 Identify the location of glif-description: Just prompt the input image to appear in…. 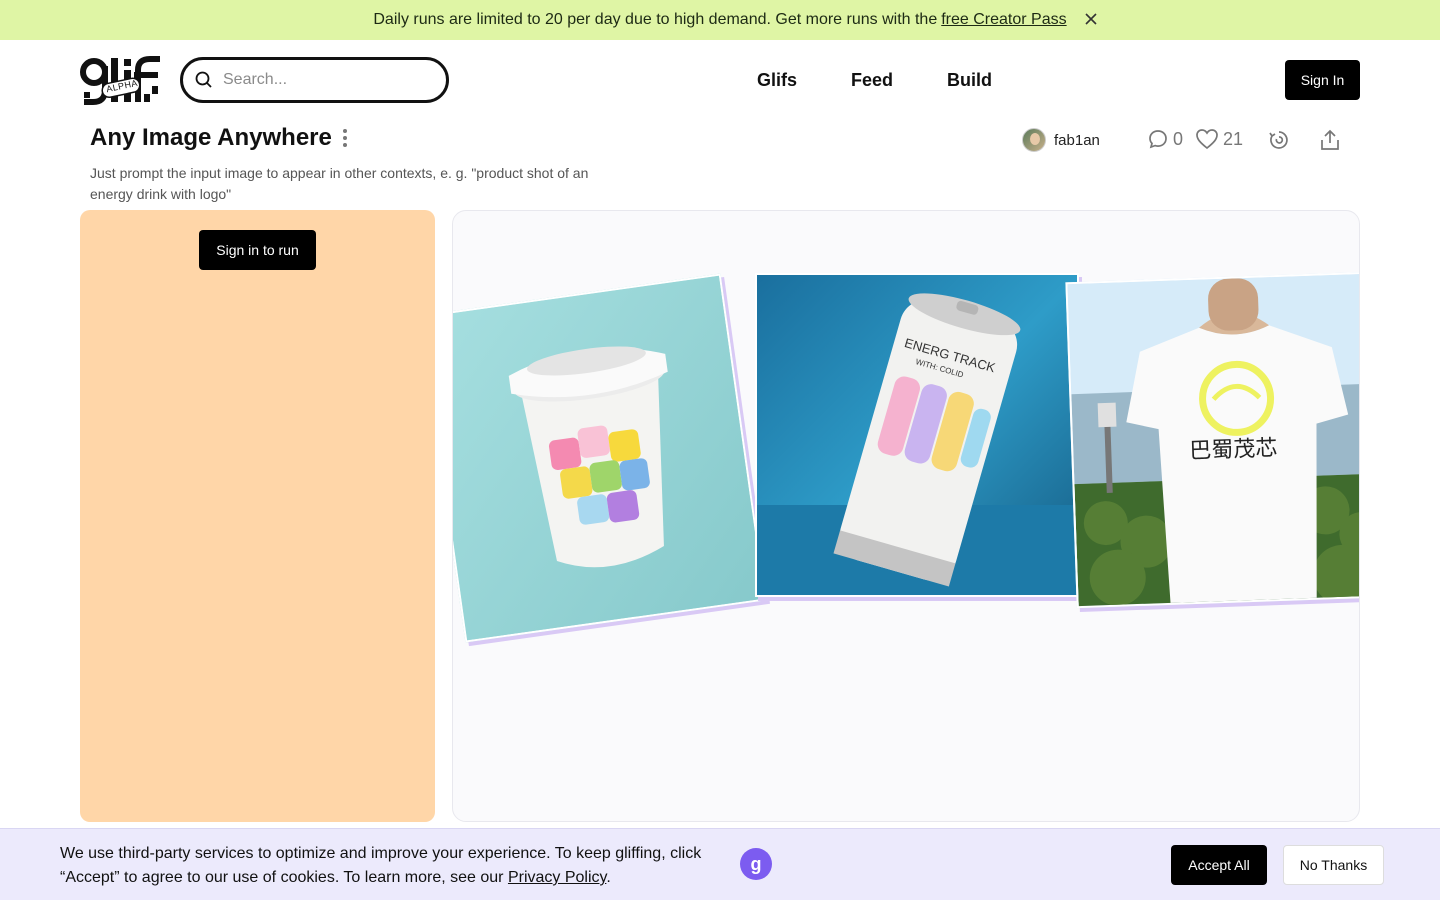
(339, 183).